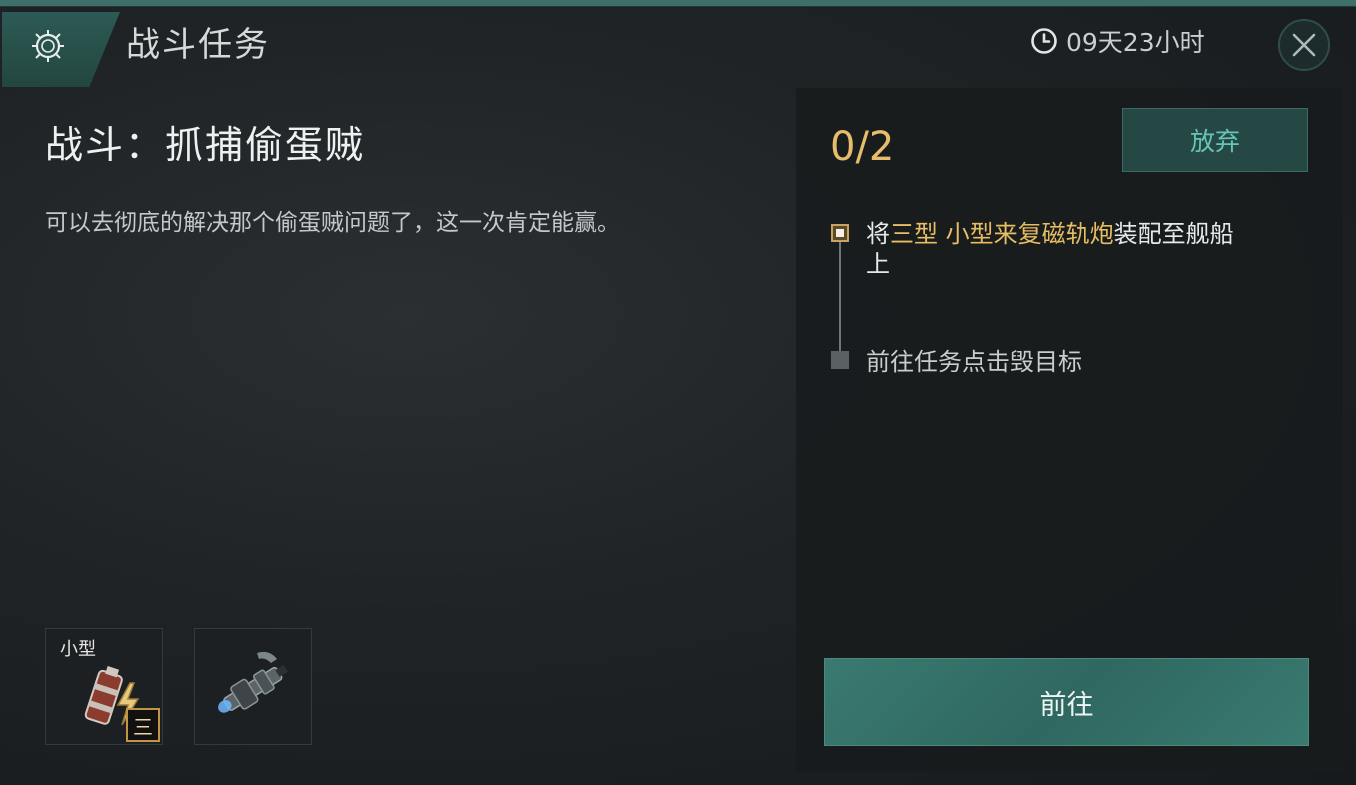 The image size is (1356, 785). I want to click on close-icon, so click(1304, 45).